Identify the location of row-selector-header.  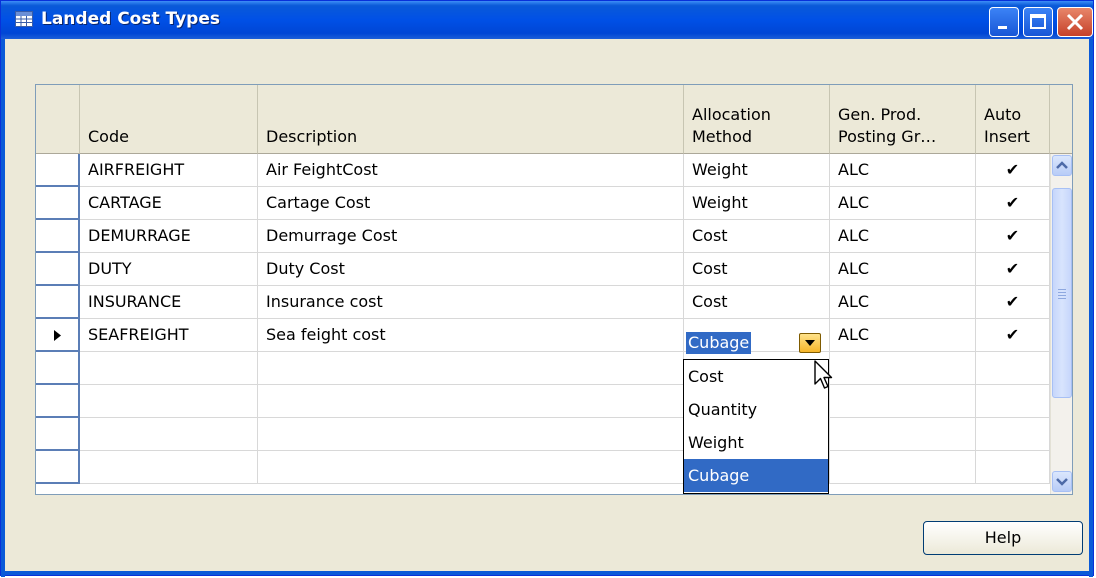
(58, 119).